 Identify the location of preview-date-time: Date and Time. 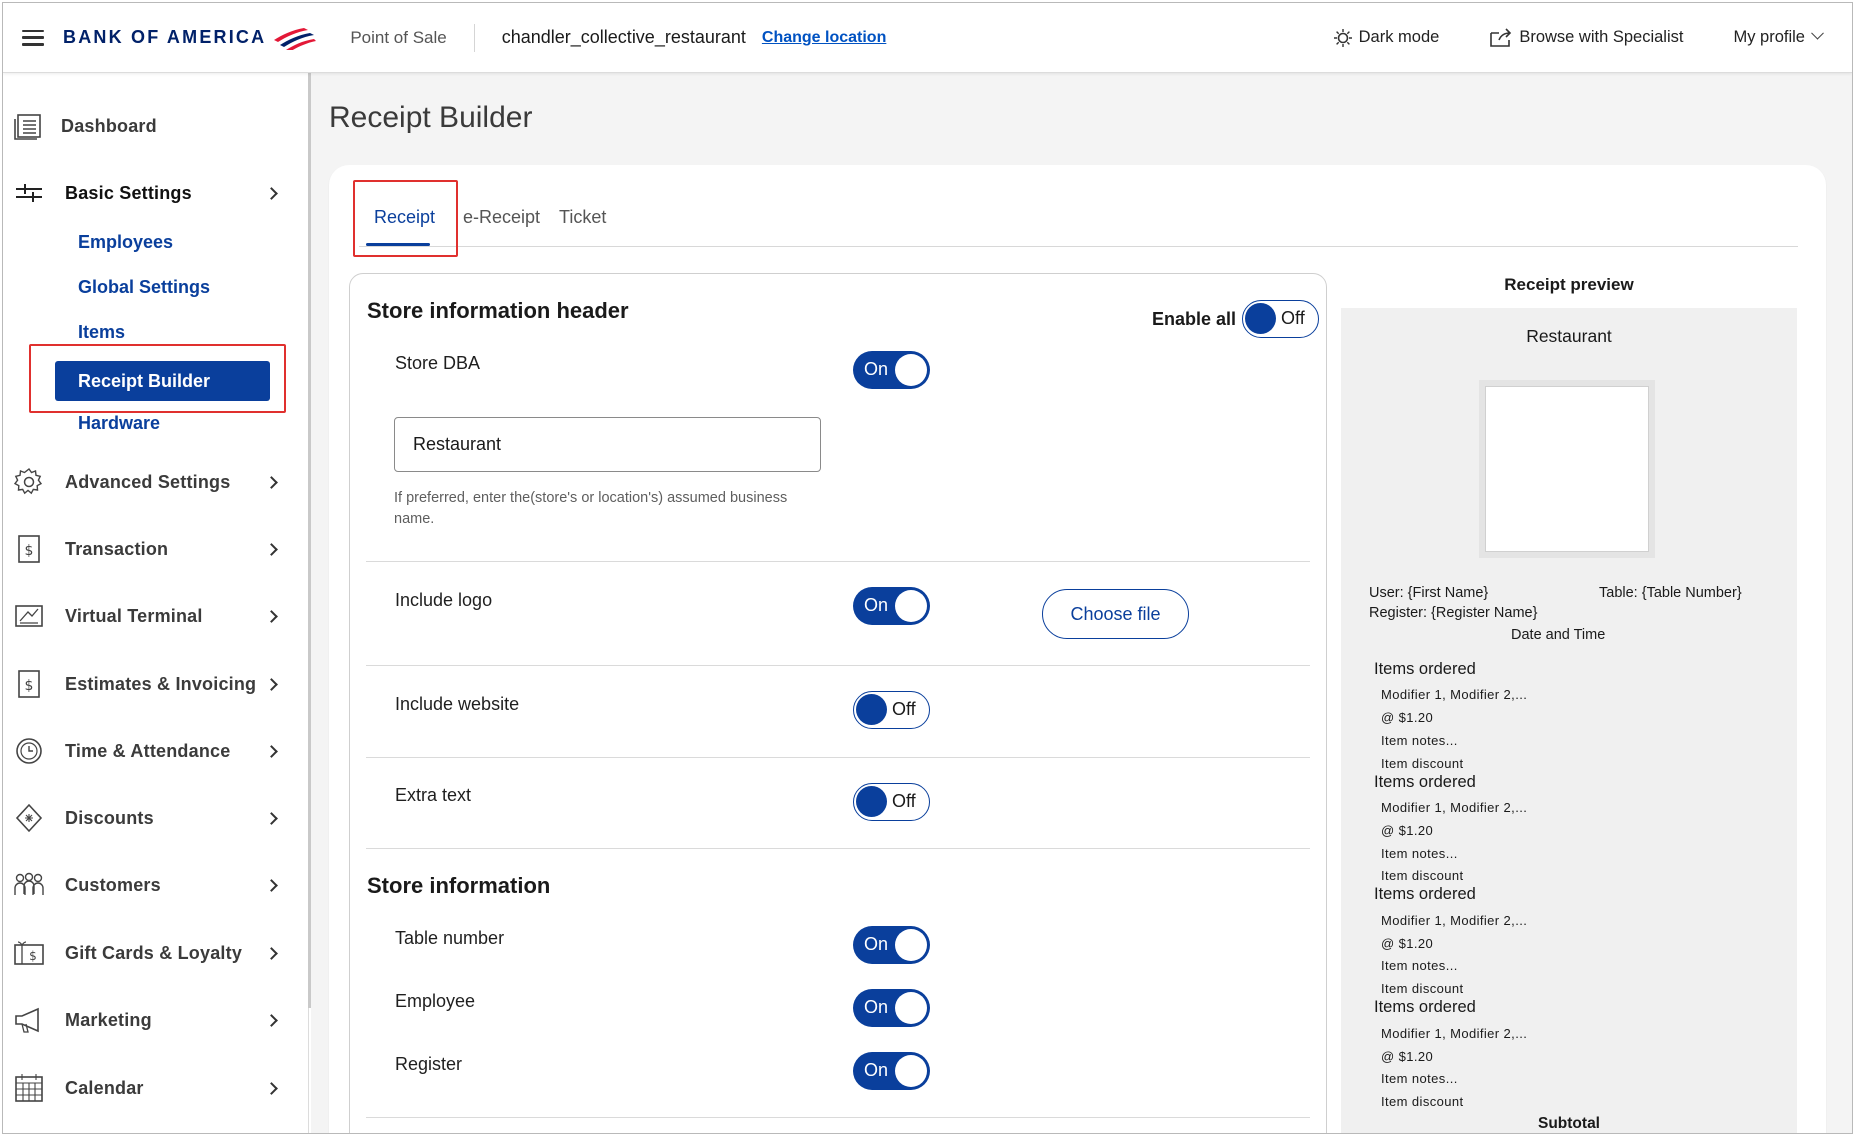
(1558, 635).